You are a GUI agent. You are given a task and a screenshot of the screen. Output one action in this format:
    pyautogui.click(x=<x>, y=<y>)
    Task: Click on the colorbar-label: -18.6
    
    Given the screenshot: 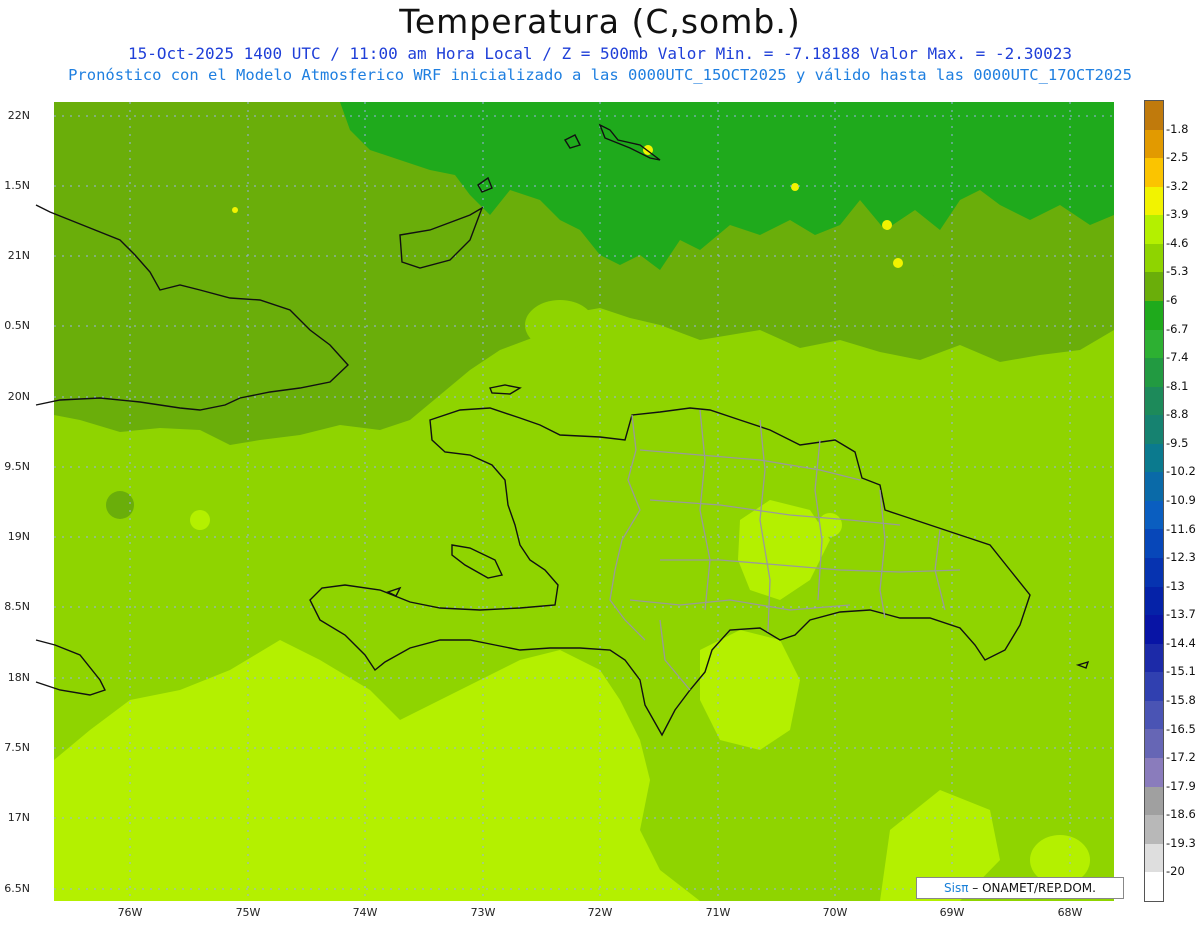 What is the action you would take?
    pyautogui.click(x=1181, y=814)
    